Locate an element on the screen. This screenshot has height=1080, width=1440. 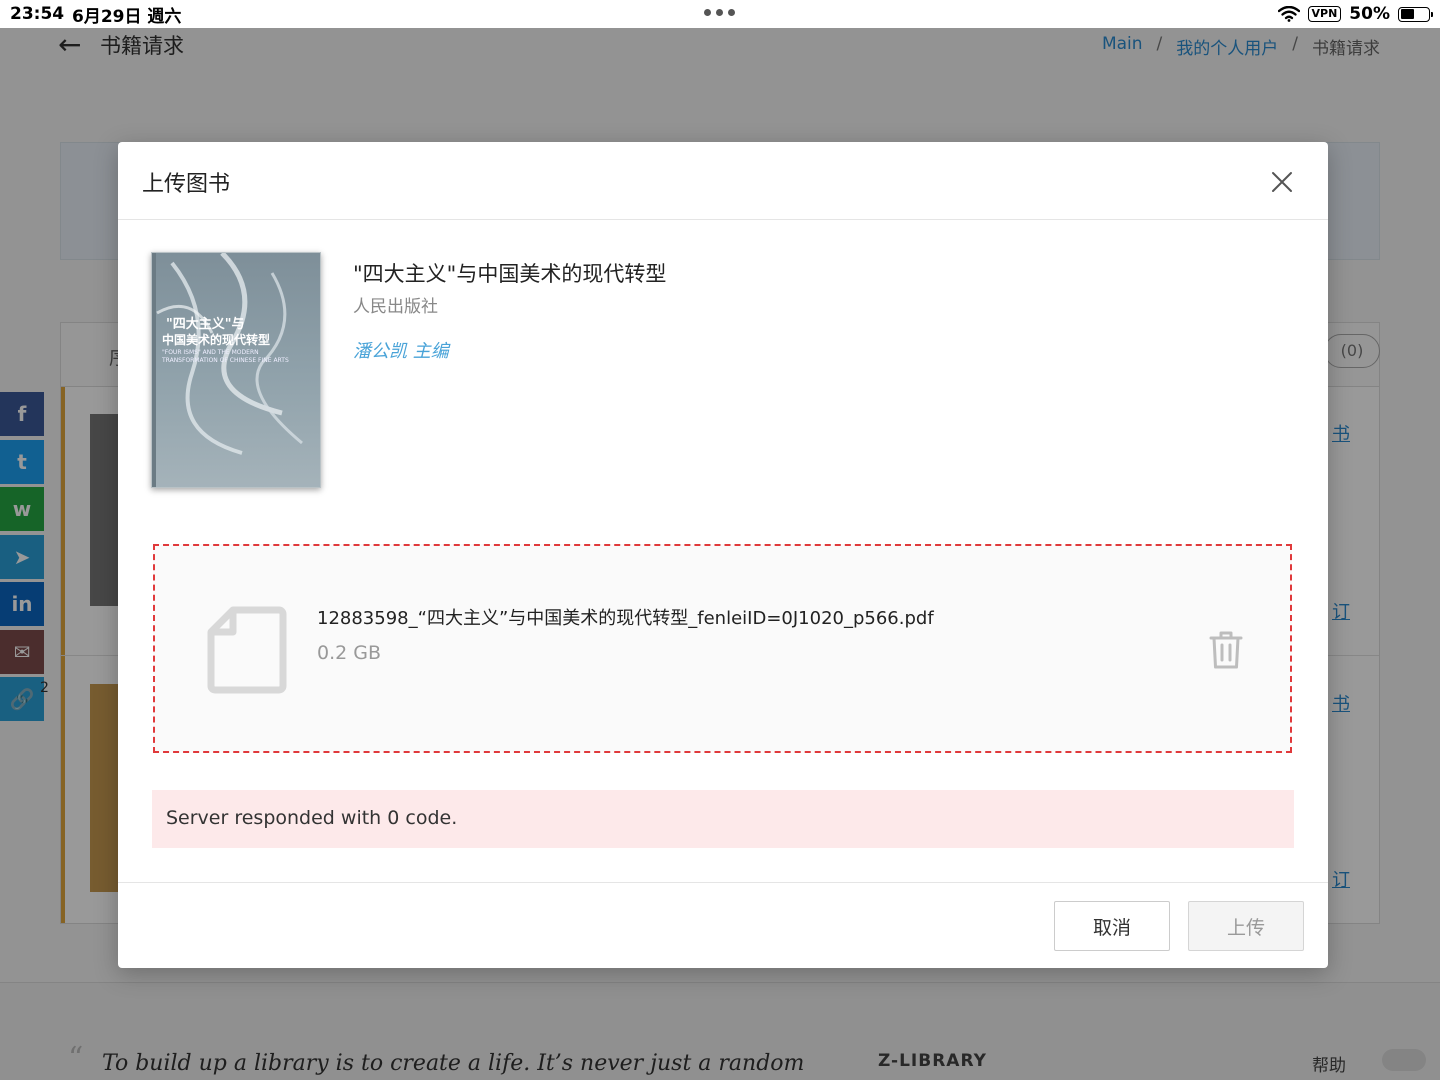
ios-status-bar: 23:54 6月29日 週六 VPN 50% is located at coordinates (720, 14).